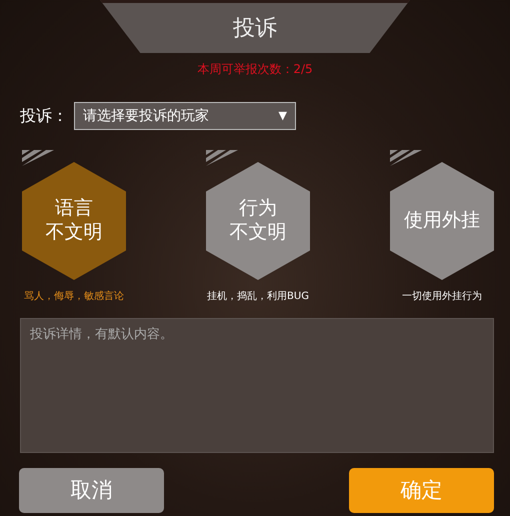  Describe the element at coordinates (258, 297) in the screenshot. I see `category-caption: 挂机，捣乱，利用BUG` at that location.